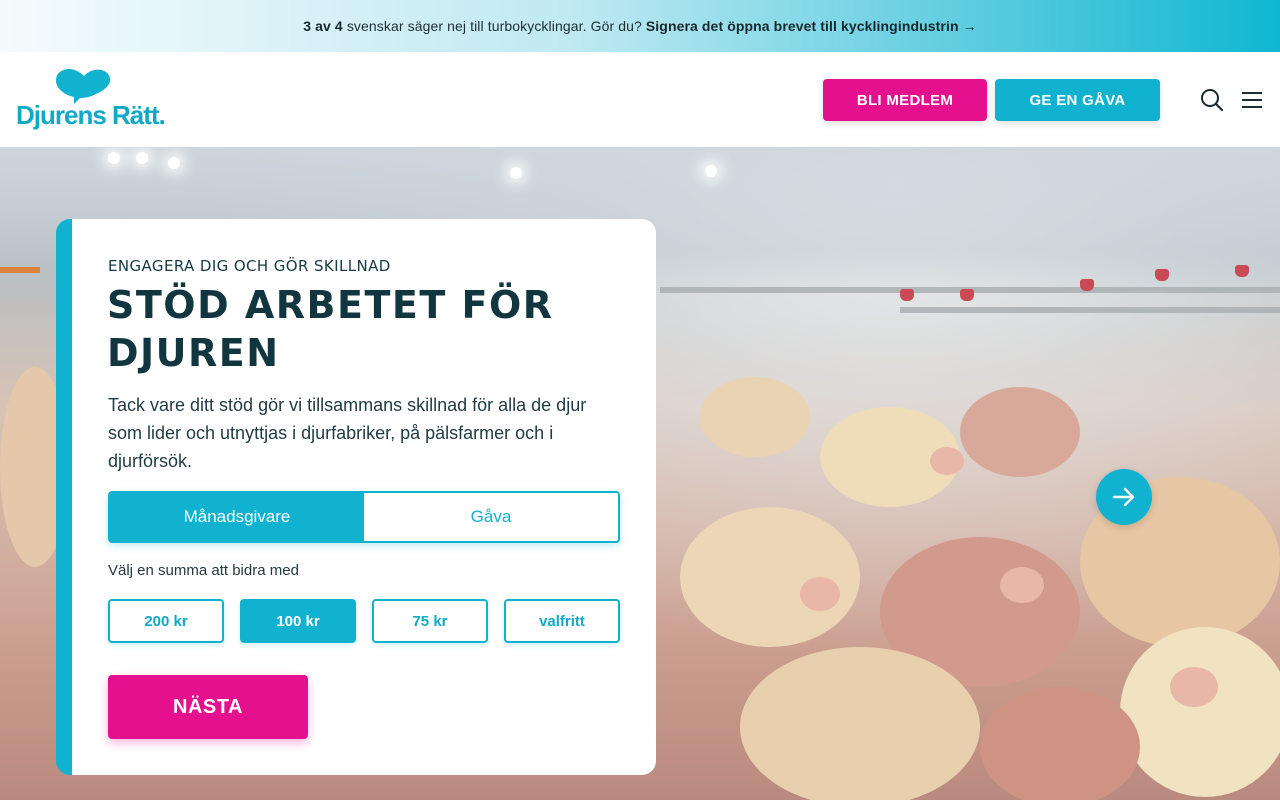  What do you see at coordinates (640, 99) in the screenshot?
I see `site-header: Djurens Rätt. BLI MEDLEM GE EN GÅVA` at bounding box center [640, 99].